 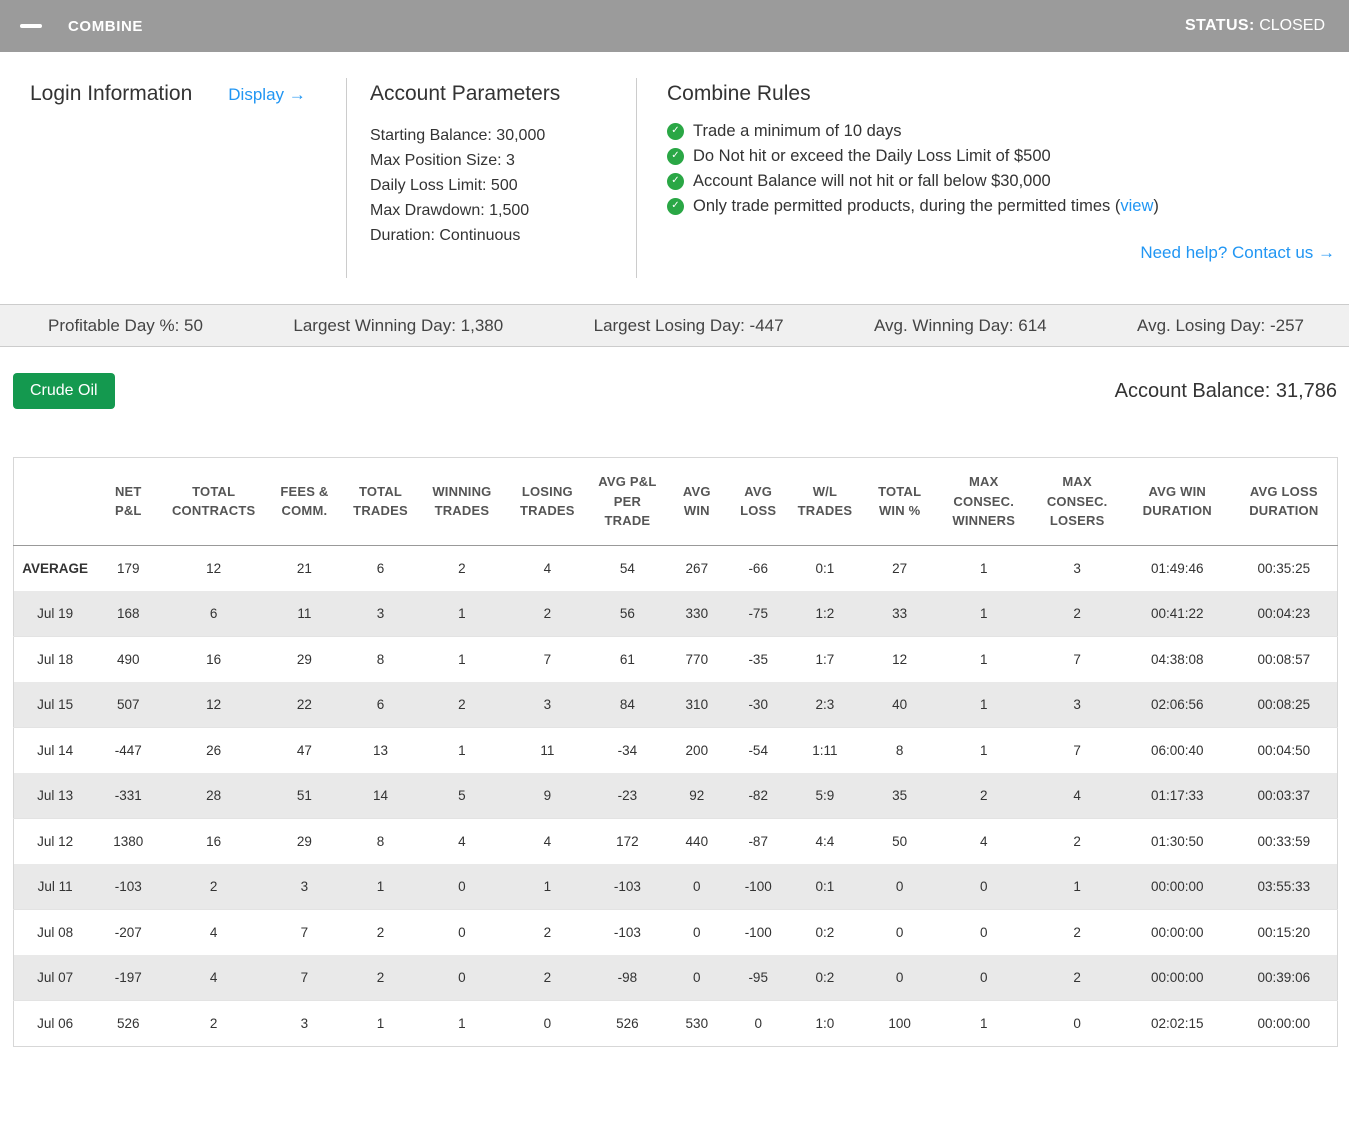 What do you see at coordinates (825, 568) in the screenshot?
I see `table-cell: 0:1` at bounding box center [825, 568].